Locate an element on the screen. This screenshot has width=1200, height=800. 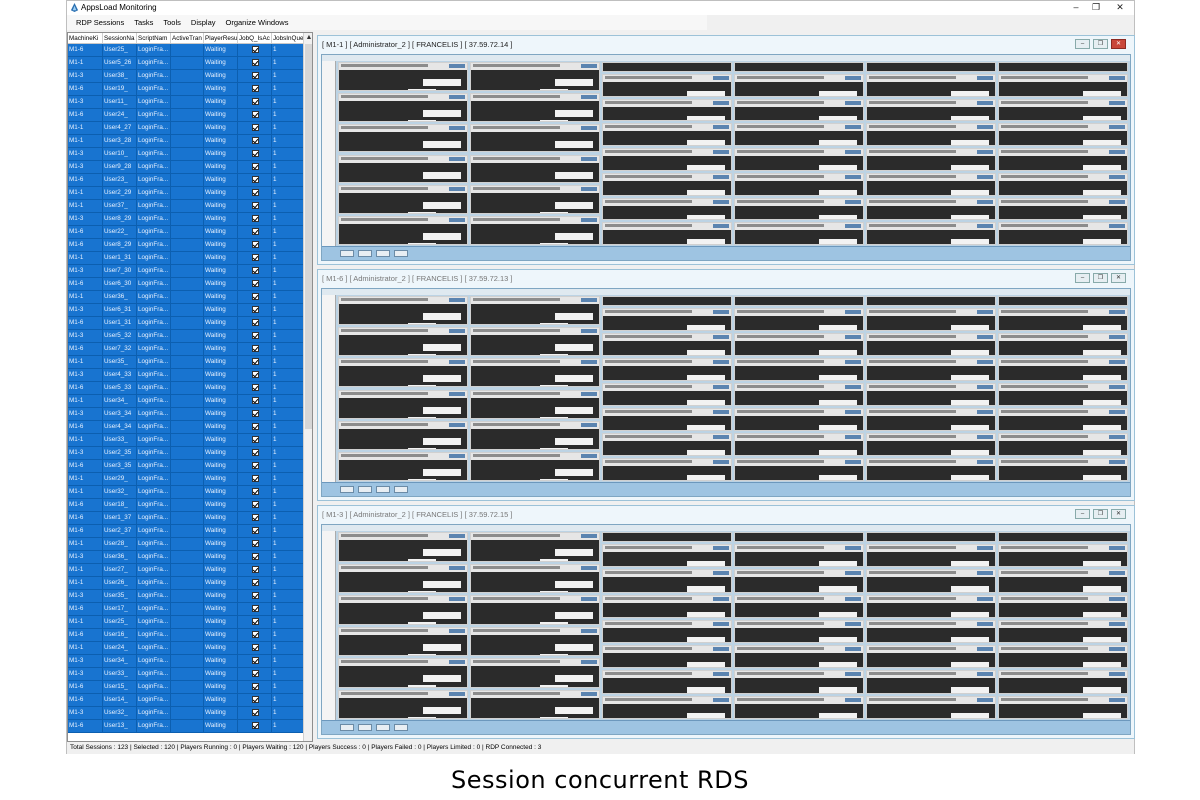
column-header-jobq-isactive: JobQ_IsAc is located at coordinates (255, 38).